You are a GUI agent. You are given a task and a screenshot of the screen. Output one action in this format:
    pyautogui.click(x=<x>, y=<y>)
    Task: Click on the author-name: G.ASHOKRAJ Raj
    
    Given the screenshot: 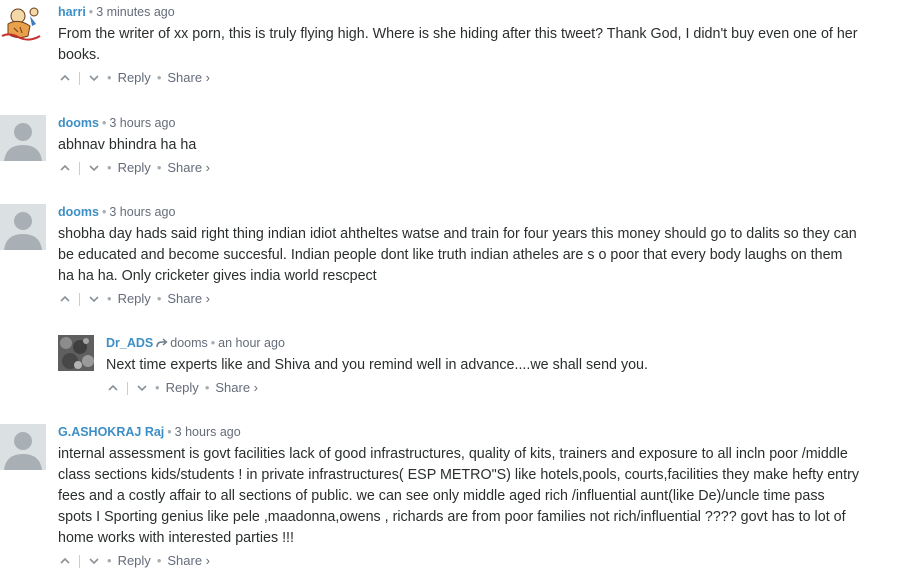 What is the action you would take?
    pyautogui.click(x=111, y=432)
    